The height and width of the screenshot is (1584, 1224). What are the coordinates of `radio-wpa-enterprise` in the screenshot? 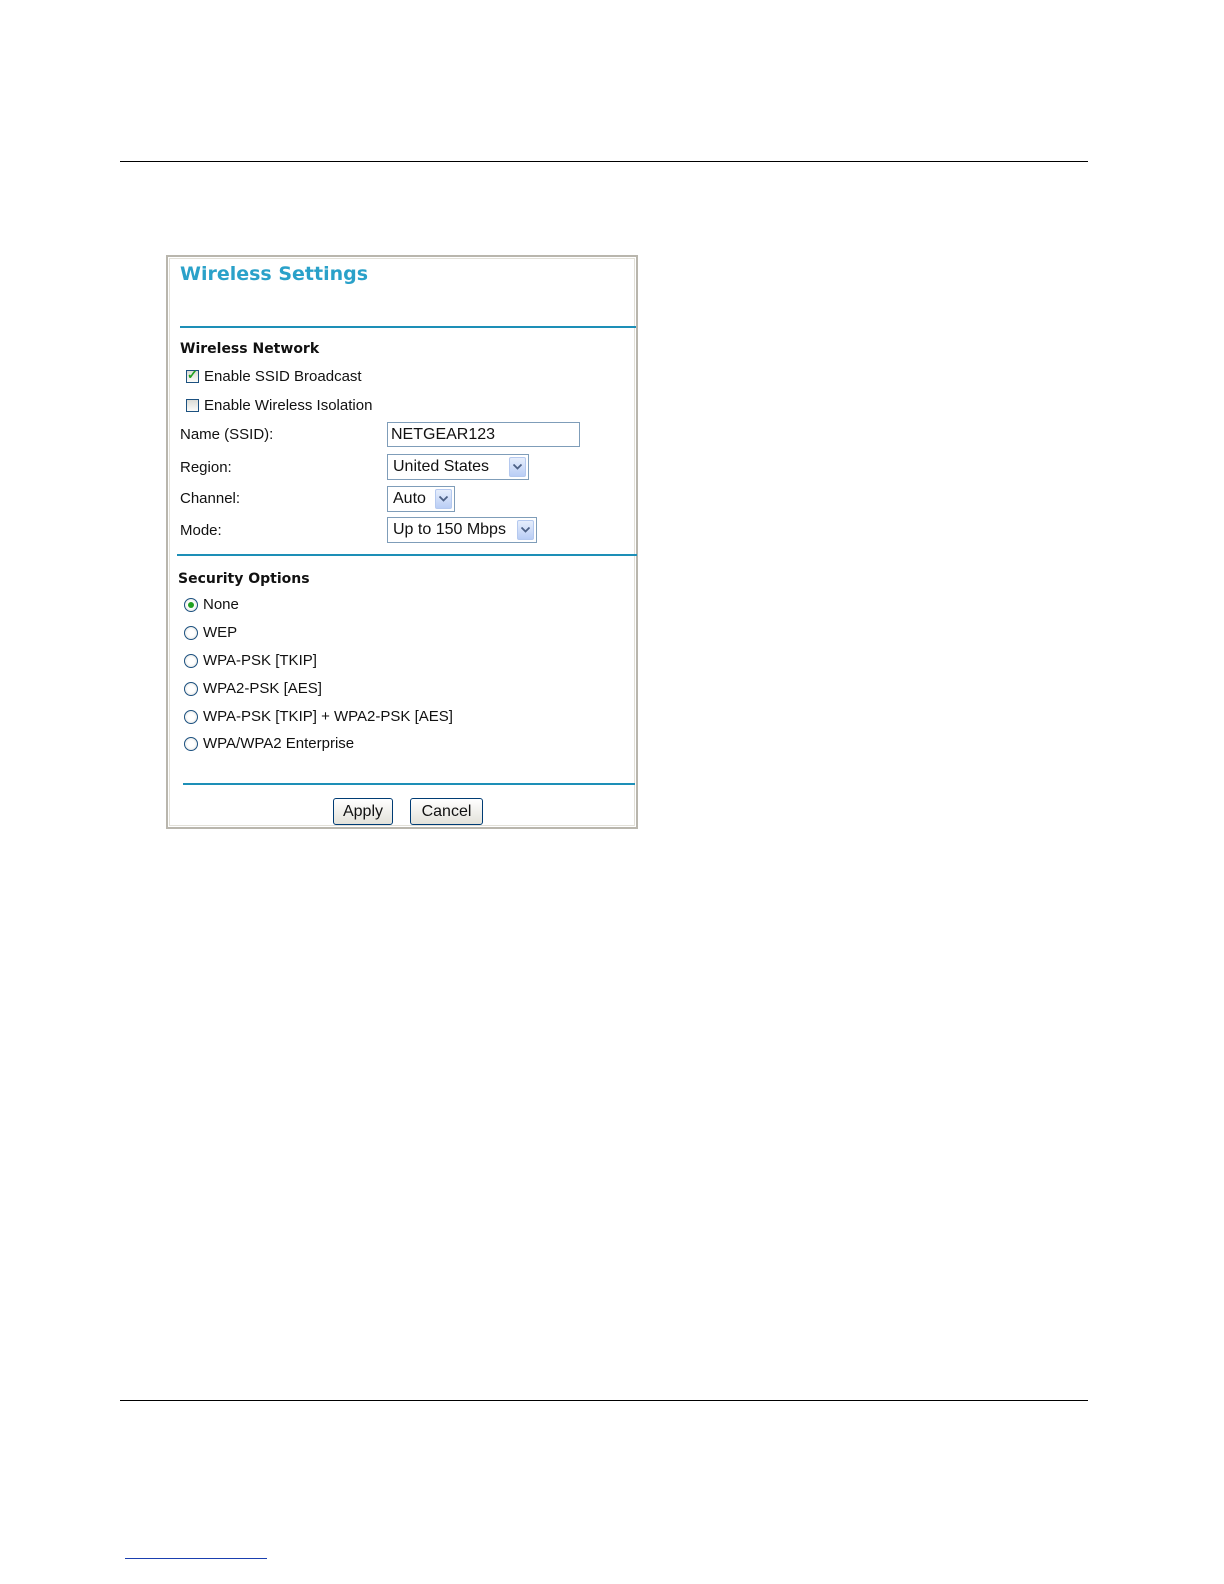 It's located at (191, 743).